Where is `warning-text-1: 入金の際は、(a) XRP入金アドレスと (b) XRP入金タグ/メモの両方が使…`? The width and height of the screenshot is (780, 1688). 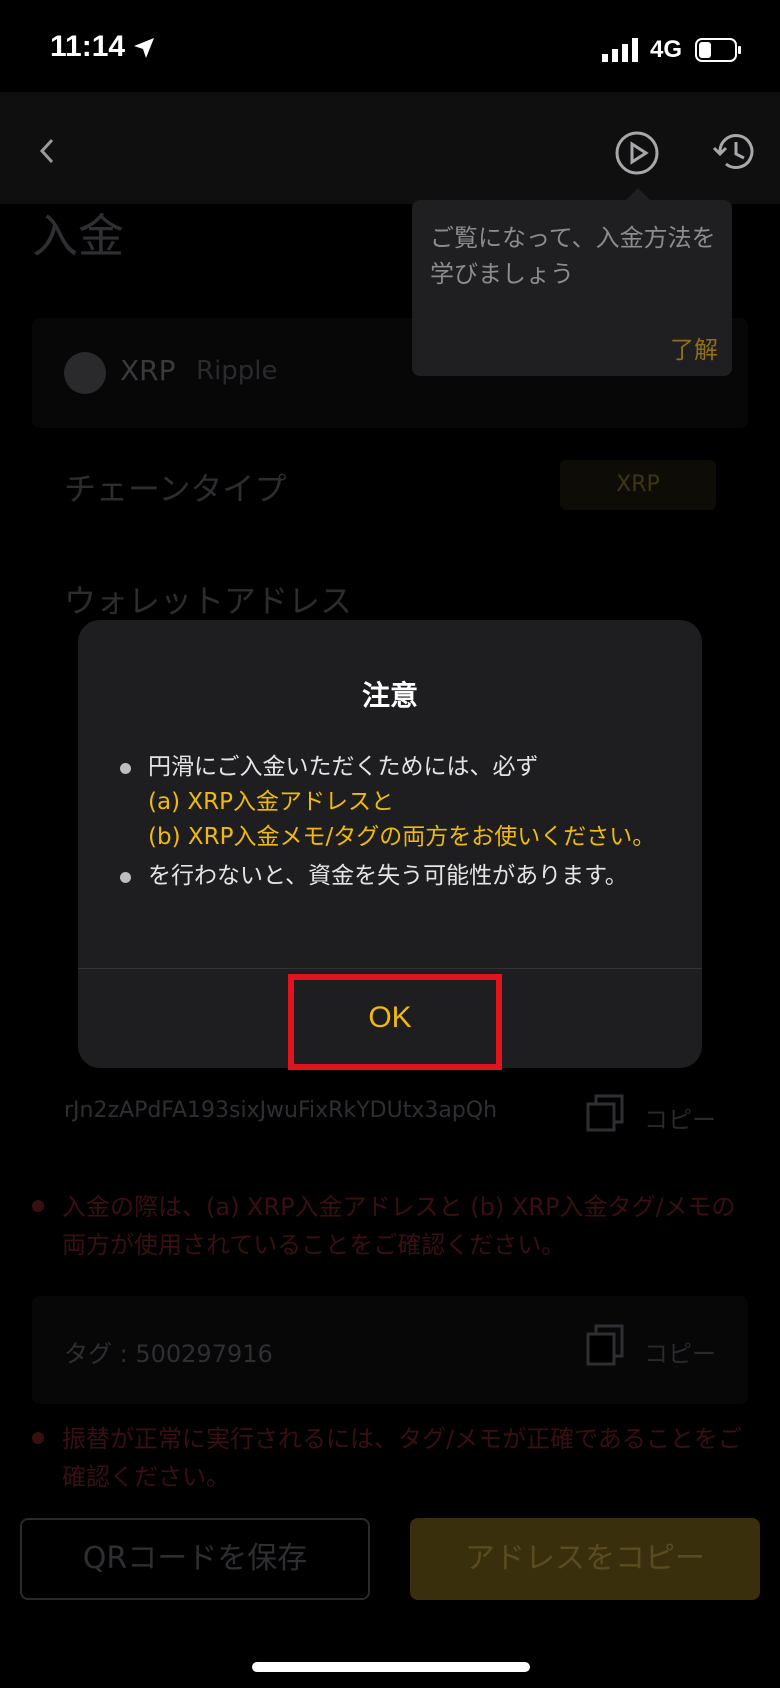
warning-text-1: 入金の際は、(a) XRP入金アドレスと (b) XRP入金タグ/メモの両方が使… is located at coordinates (390, 1226).